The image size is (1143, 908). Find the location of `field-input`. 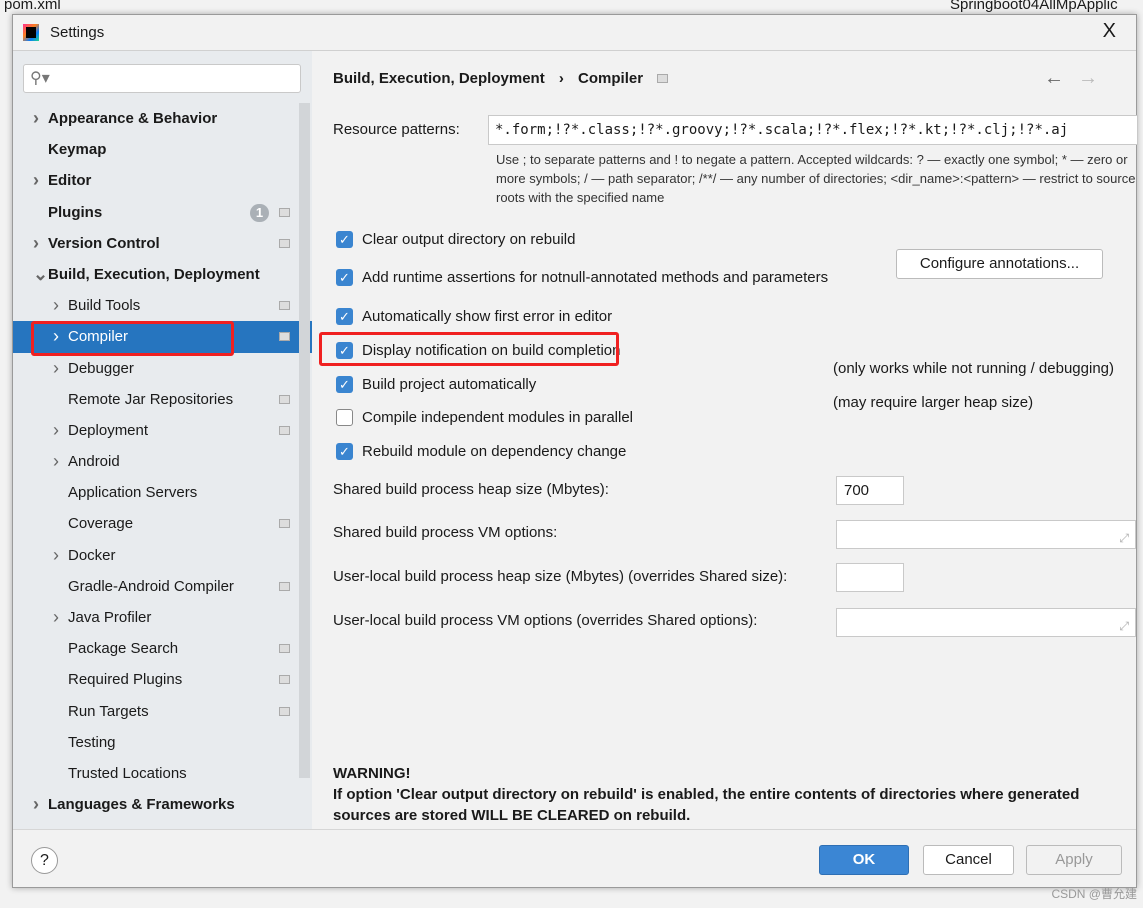

field-input is located at coordinates (870, 577).